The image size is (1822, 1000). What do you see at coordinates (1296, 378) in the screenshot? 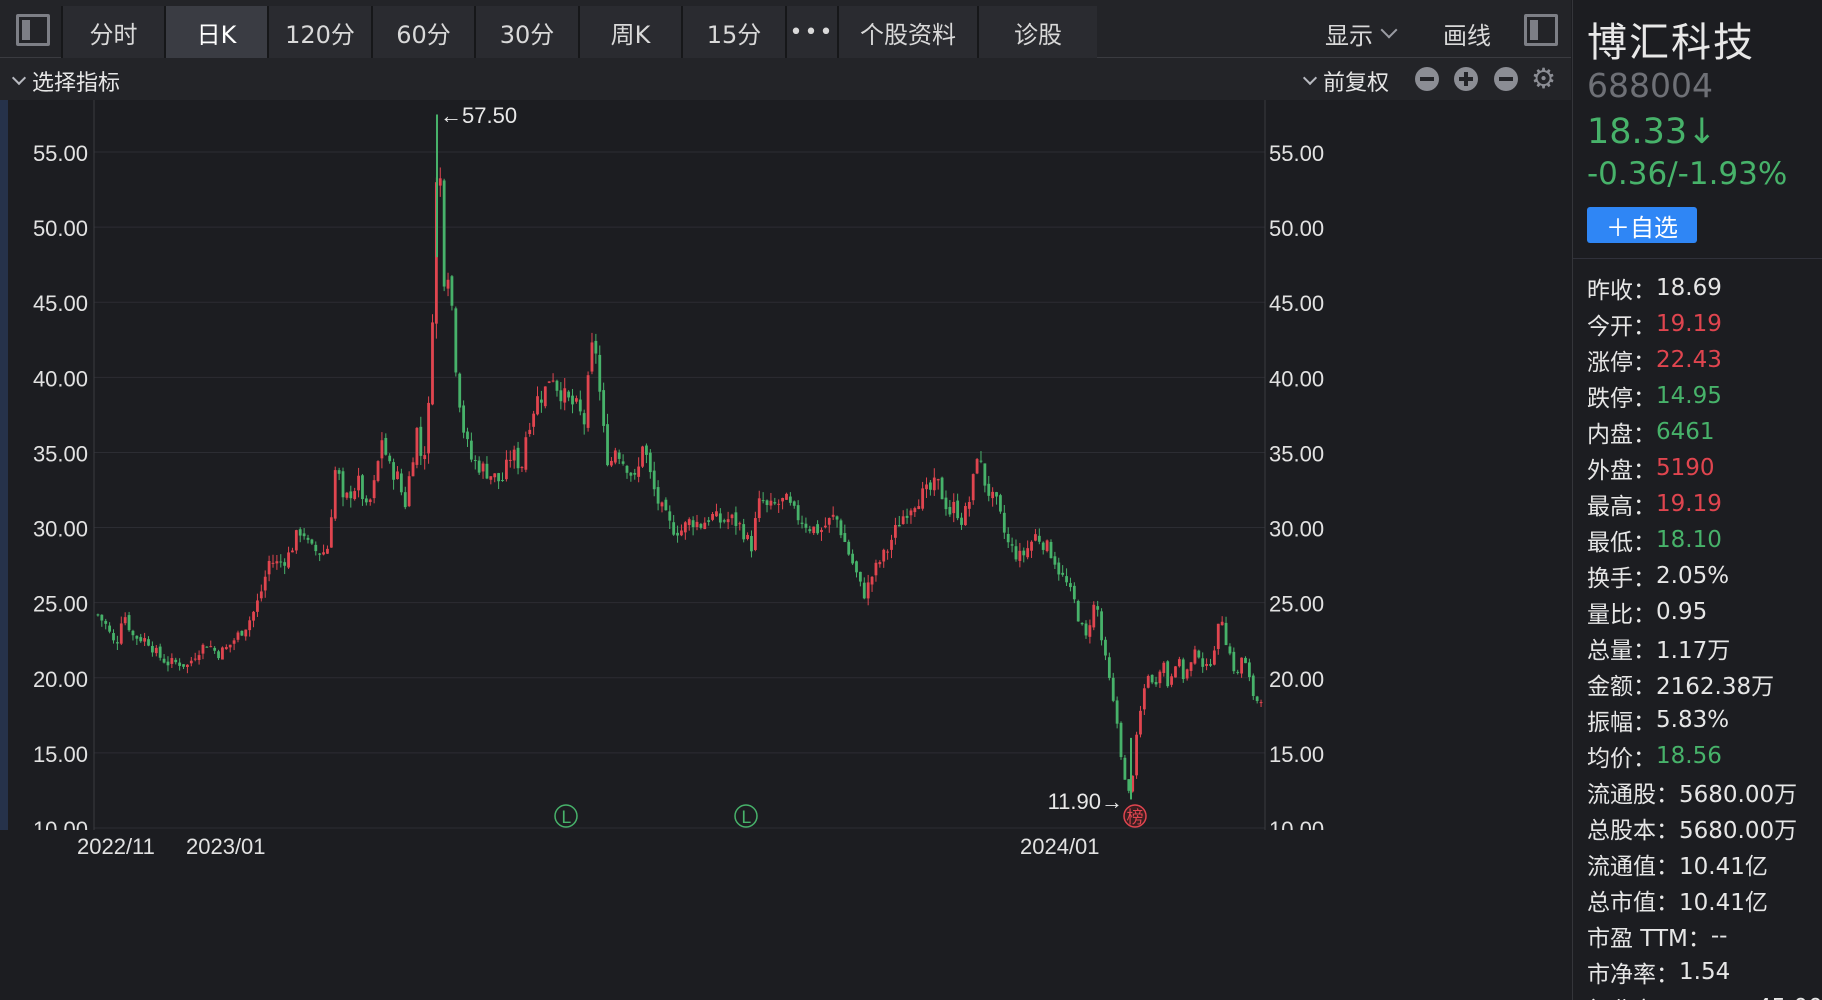
I see `y-tick-label-right: 40.00` at bounding box center [1296, 378].